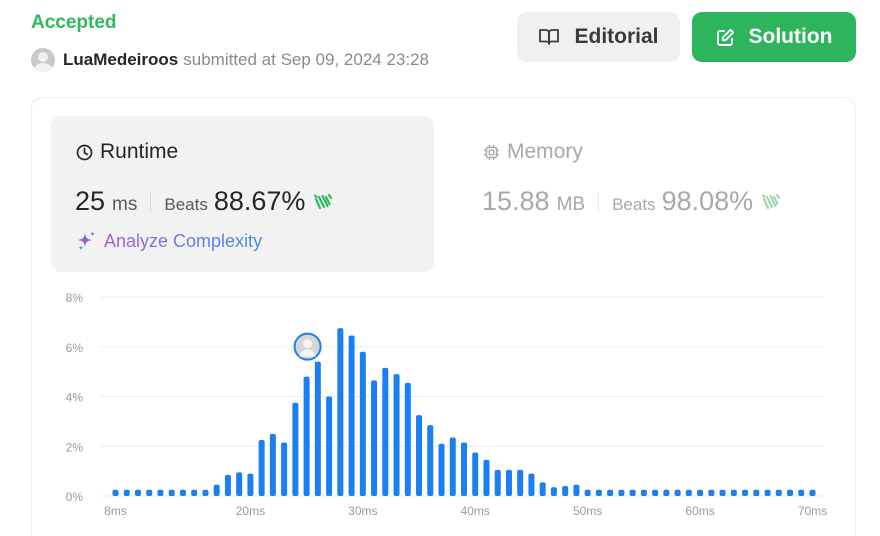 The width and height of the screenshot is (880, 536). Describe the element at coordinates (186, 204) in the screenshot. I see `runtime-beats-label: Beats` at that location.